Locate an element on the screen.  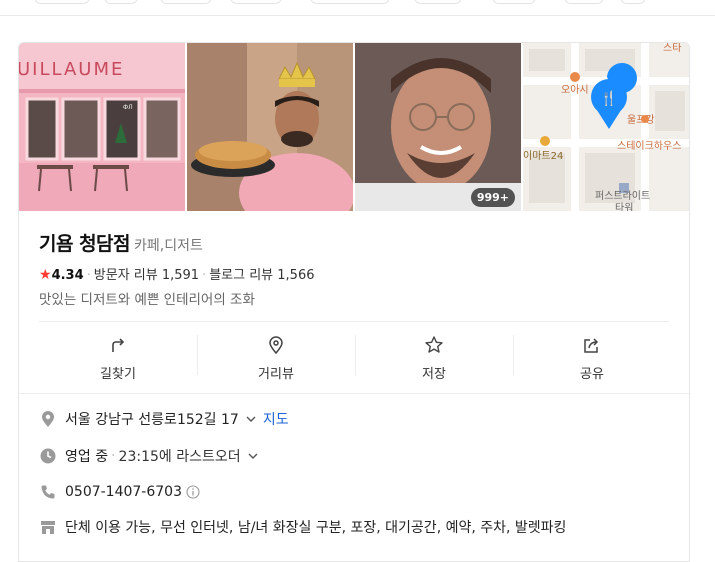
place-category: 카페,디저트 is located at coordinates (168, 246).